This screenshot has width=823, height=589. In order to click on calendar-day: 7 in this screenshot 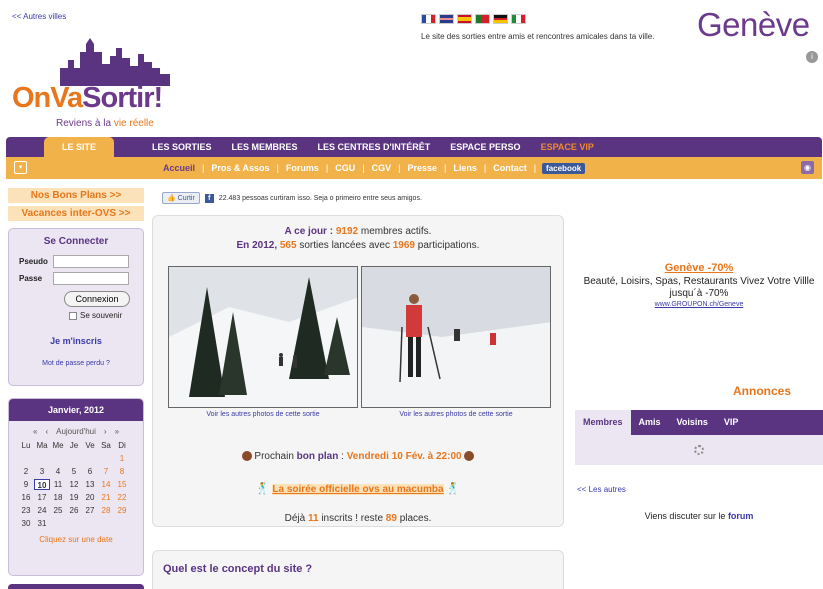, I will do `click(106, 471)`.